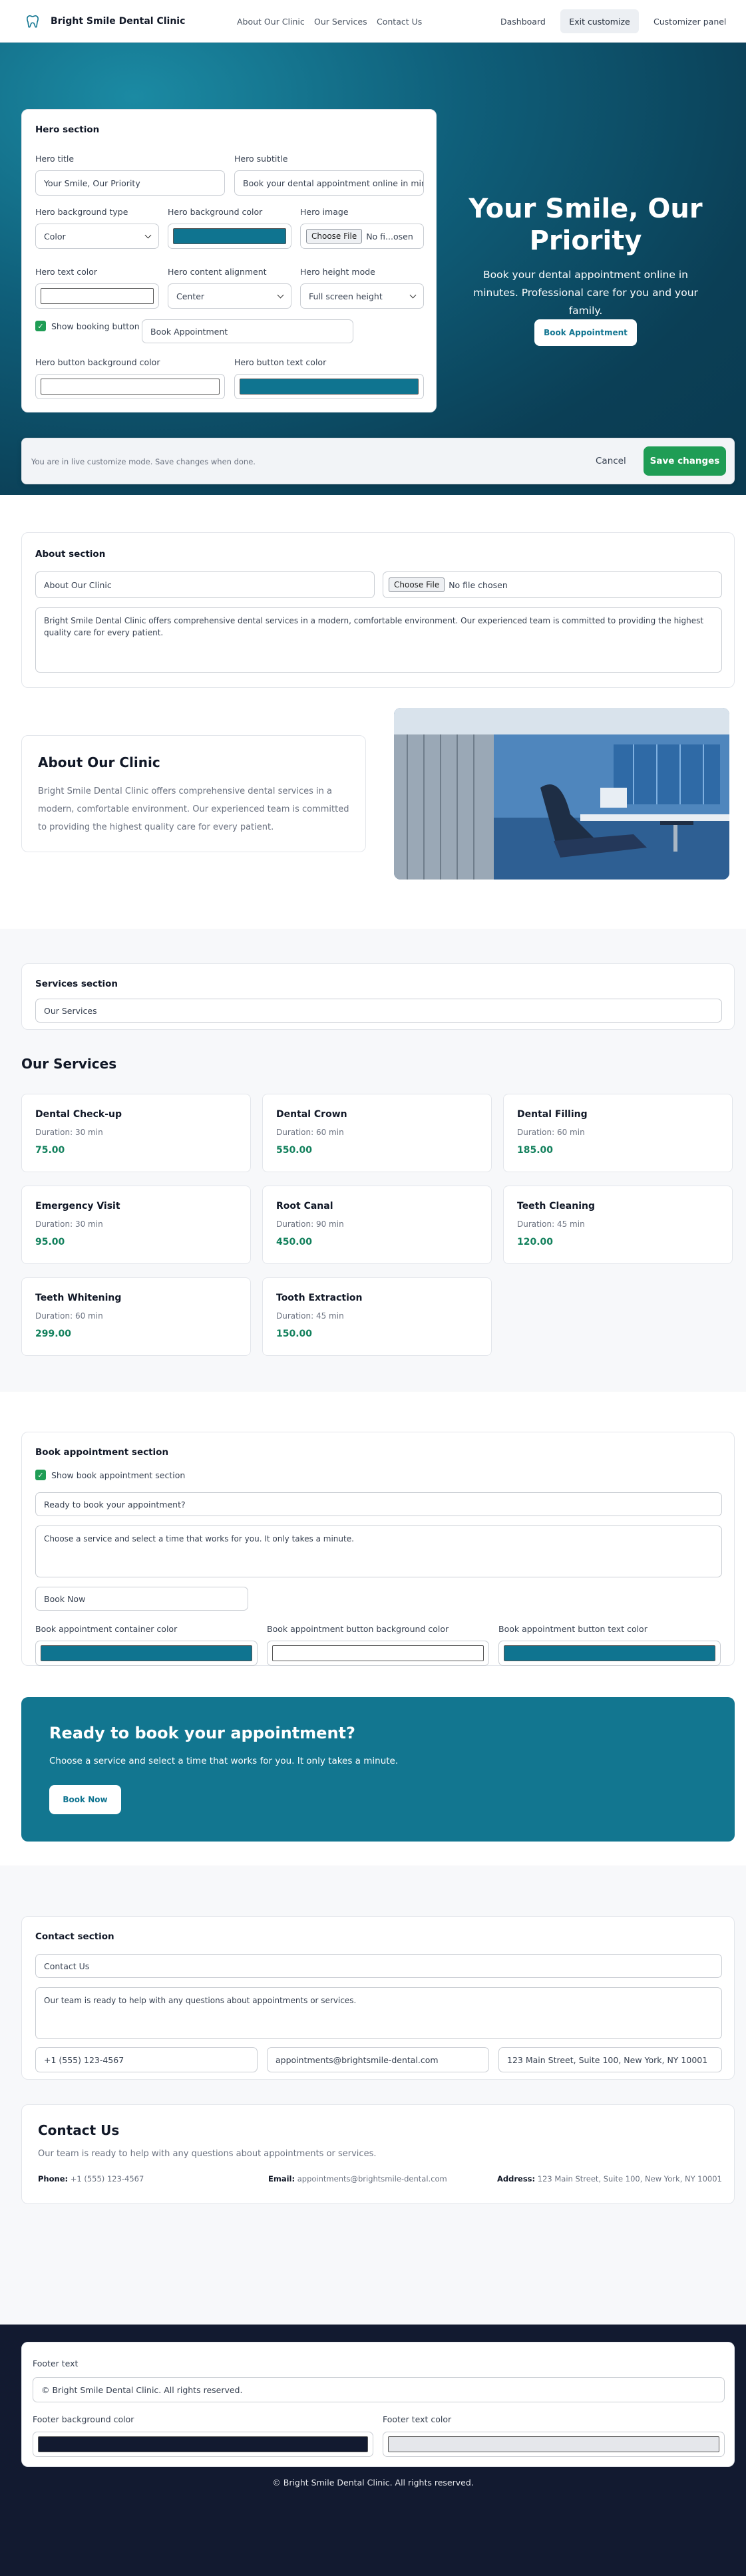  Describe the element at coordinates (535, 1242) in the screenshot. I see `service-price: 120.00` at that location.